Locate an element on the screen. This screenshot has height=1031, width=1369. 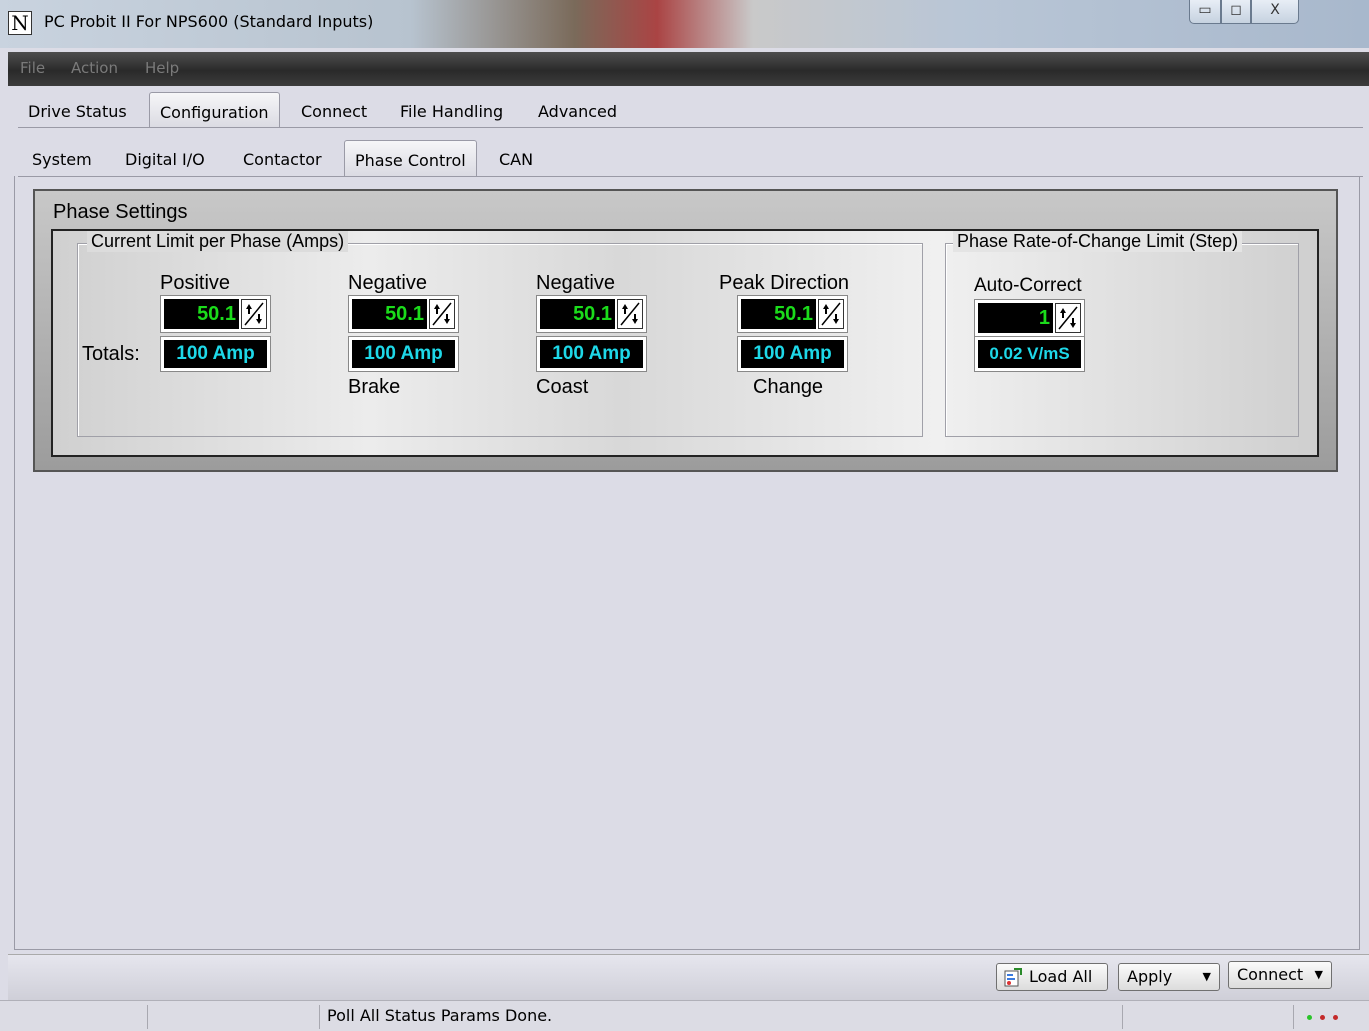
positive-value: 50.1 is located at coordinates (201, 314).